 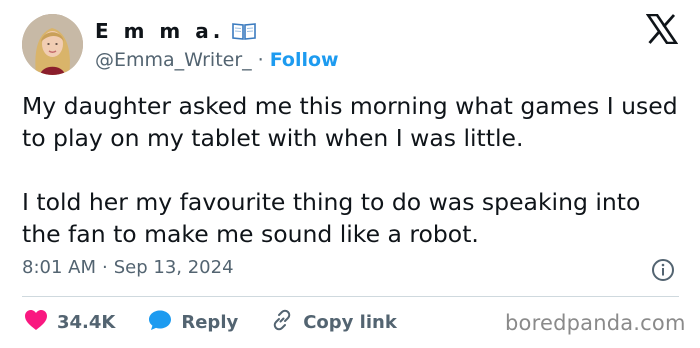 What do you see at coordinates (52, 44) in the screenshot?
I see `avatar` at bounding box center [52, 44].